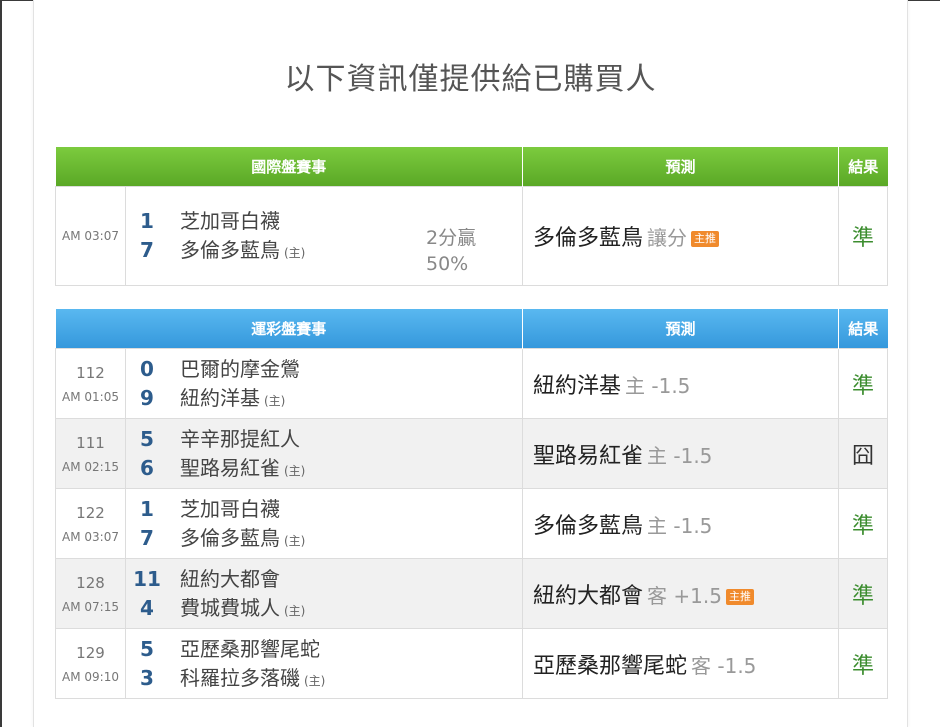 The width and height of the screenshot is (940, 727). What do you see at coordinates (588, 456) in the screenshot?
I see `pred-team: 聖路易紅雀` at bounding box center [588, 456].